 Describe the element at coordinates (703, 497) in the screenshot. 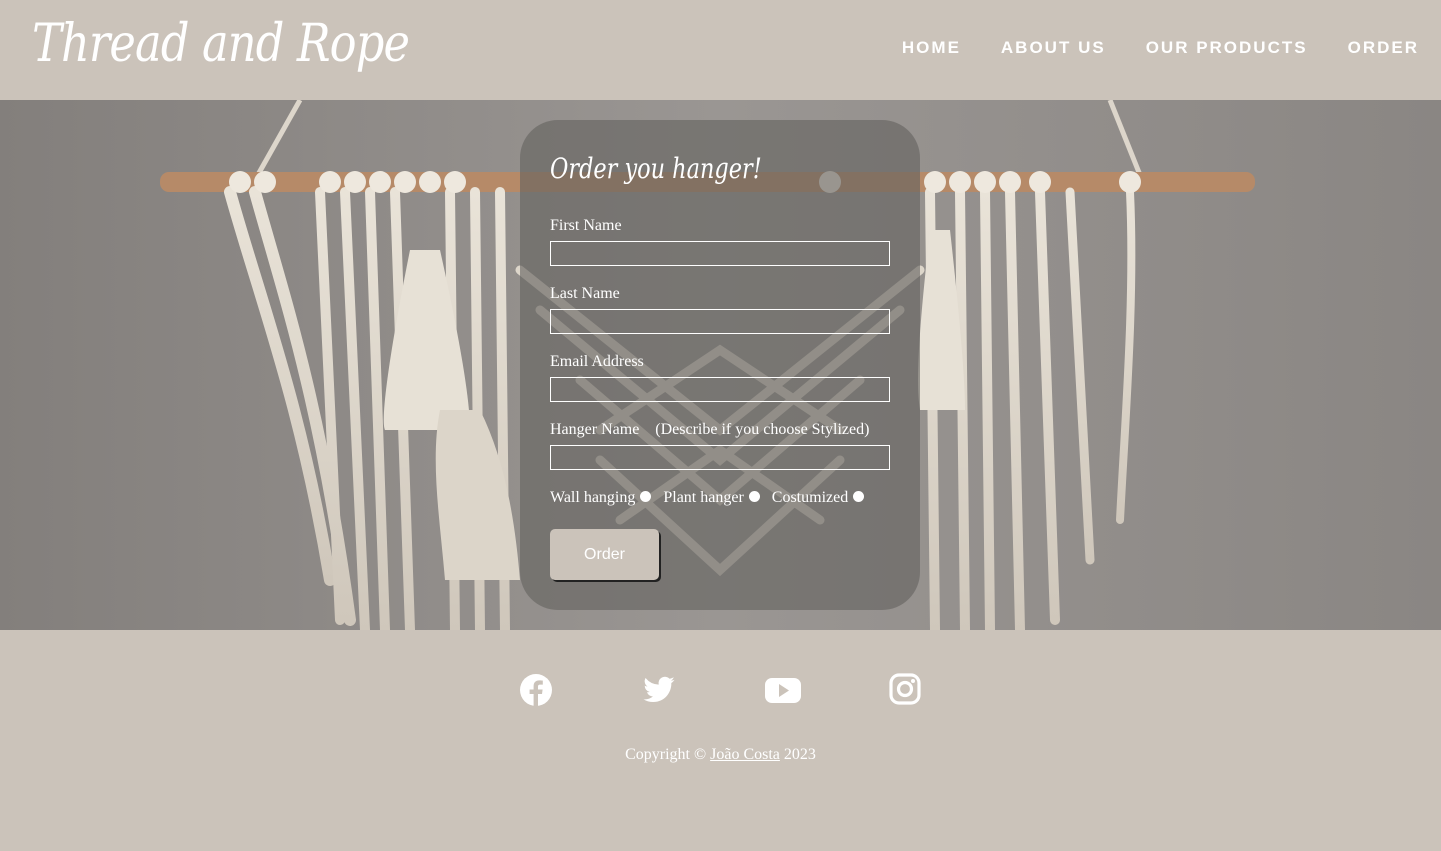

I see `radio-label-plant-hanger: Plant hanger` at that location.